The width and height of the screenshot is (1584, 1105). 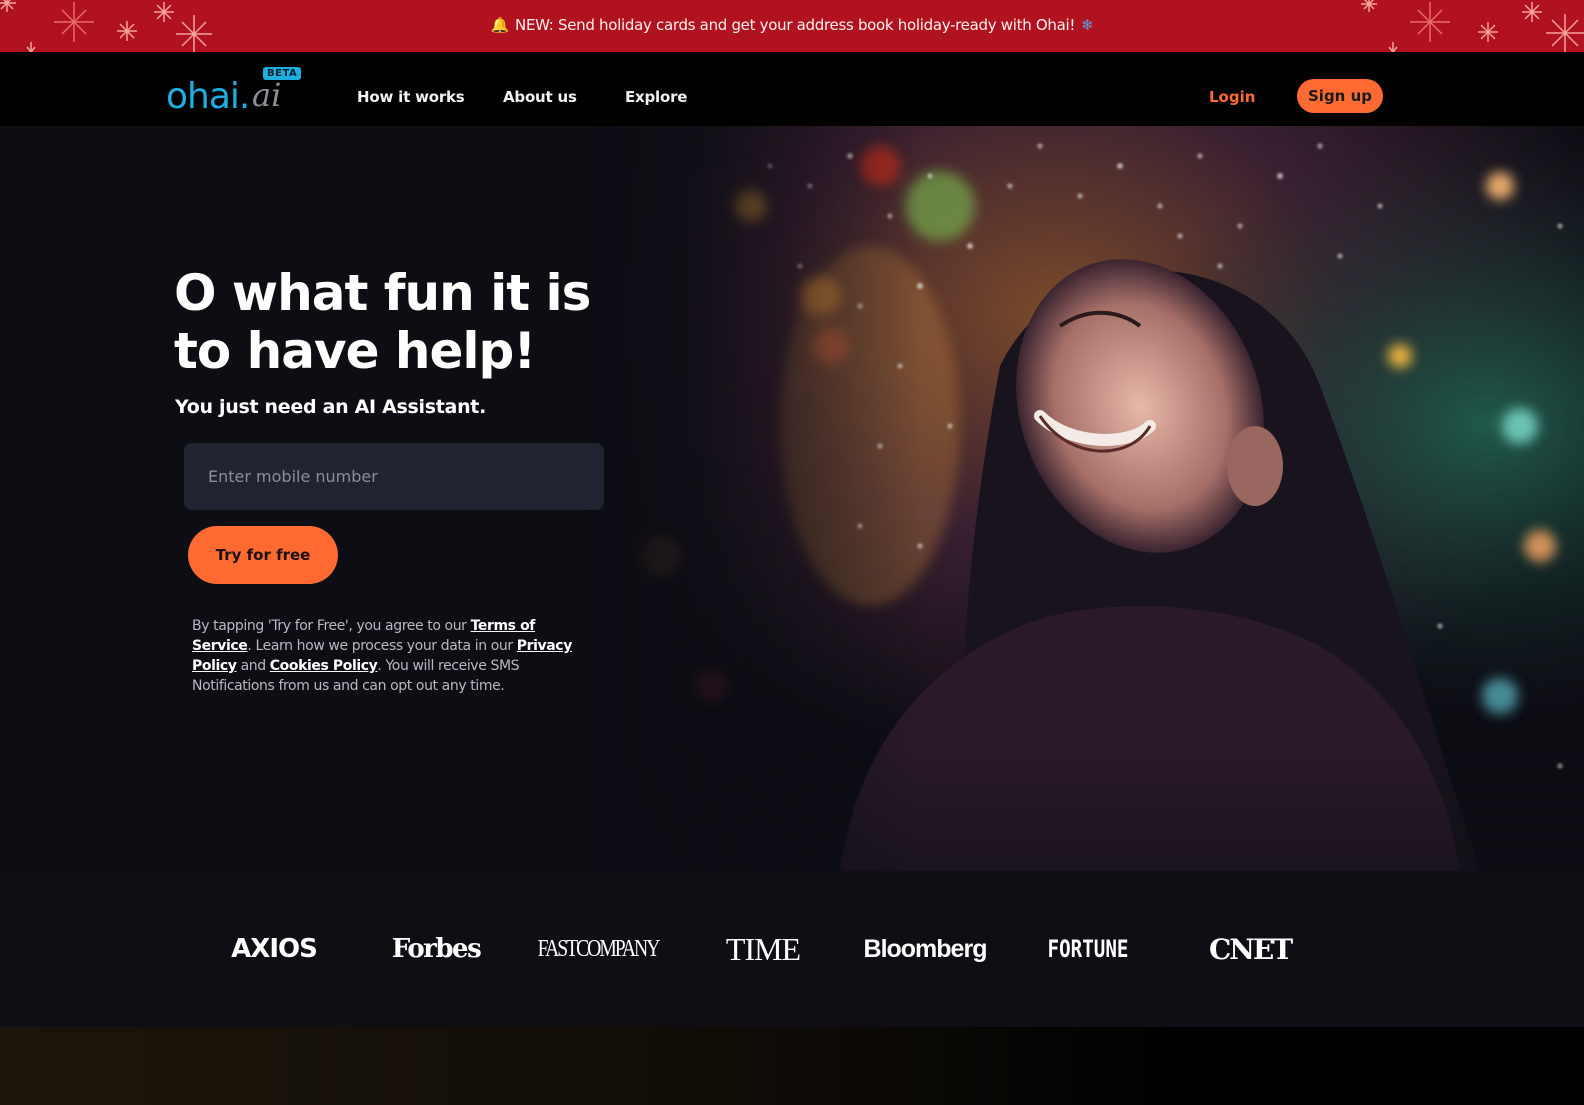 I want to click on fortune-logo: FORTUNE, so click(x=1088, y=949).